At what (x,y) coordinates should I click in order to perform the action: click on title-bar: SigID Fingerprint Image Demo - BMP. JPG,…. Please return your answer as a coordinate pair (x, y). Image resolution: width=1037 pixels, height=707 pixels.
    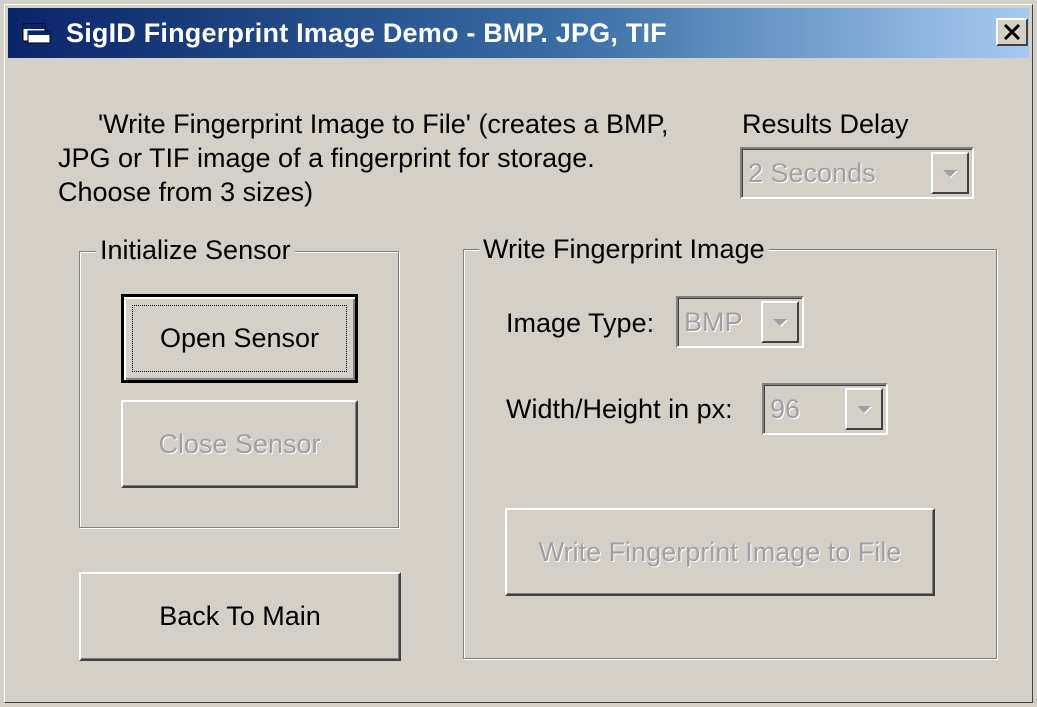
    Looking at the image, I should click on (518, 33).